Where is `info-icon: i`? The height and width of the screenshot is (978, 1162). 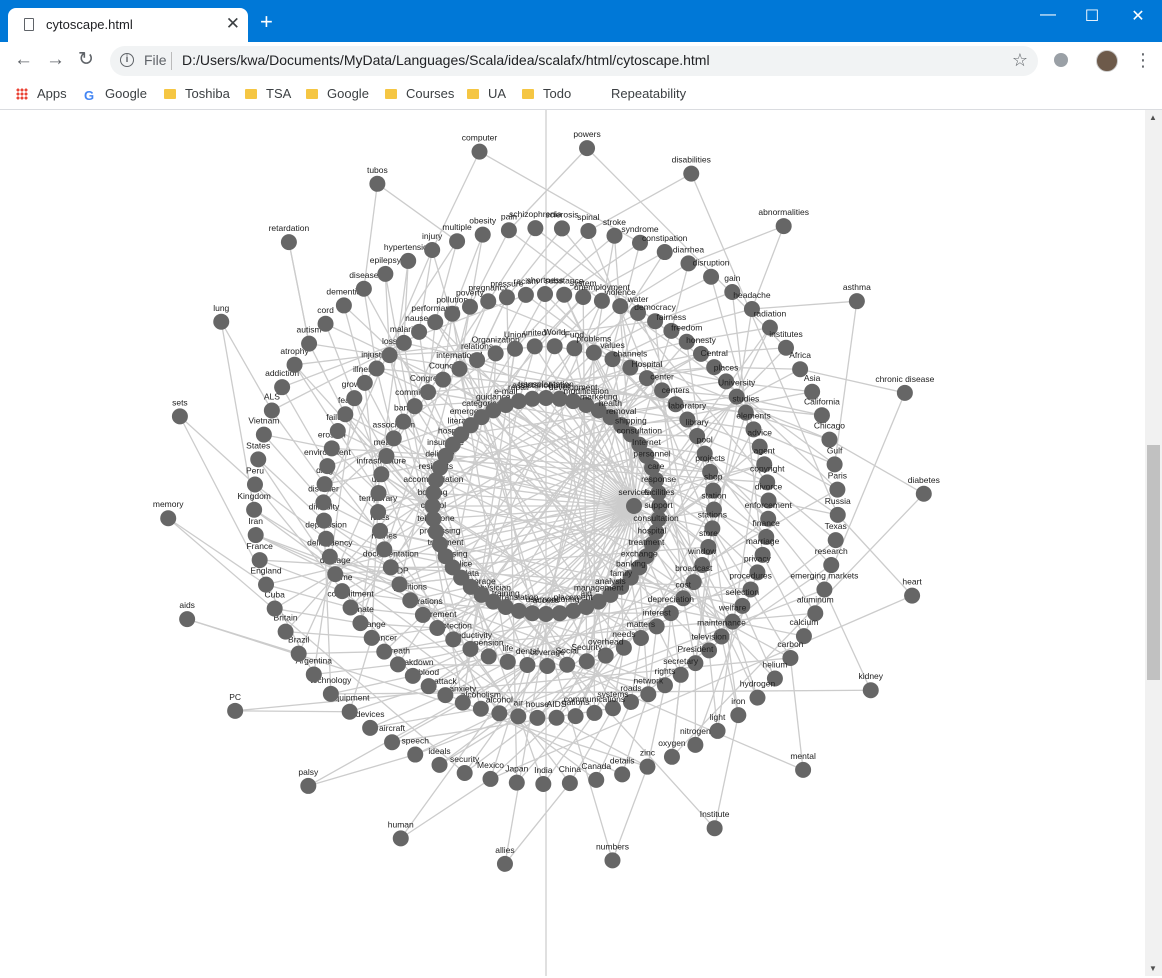
info-icon: i is located at coordinates (127, 60).